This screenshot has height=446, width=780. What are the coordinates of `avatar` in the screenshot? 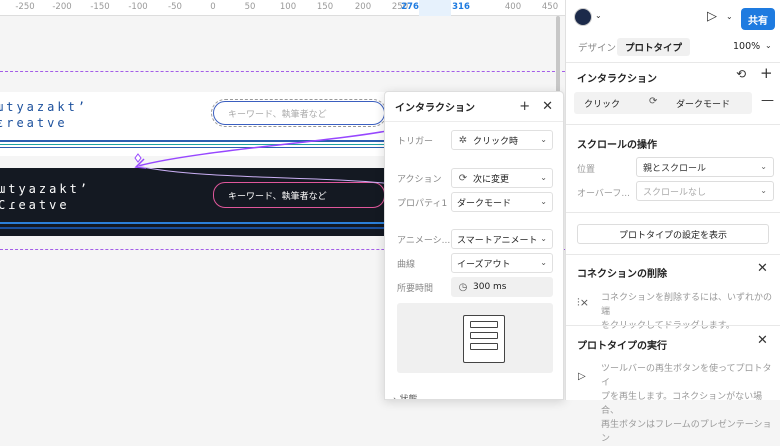 It's located at (583, 17).